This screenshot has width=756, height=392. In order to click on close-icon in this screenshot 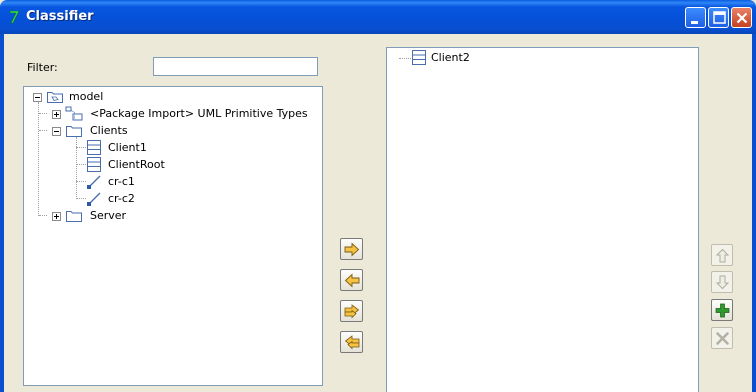, I will do `click(742, 18)`.